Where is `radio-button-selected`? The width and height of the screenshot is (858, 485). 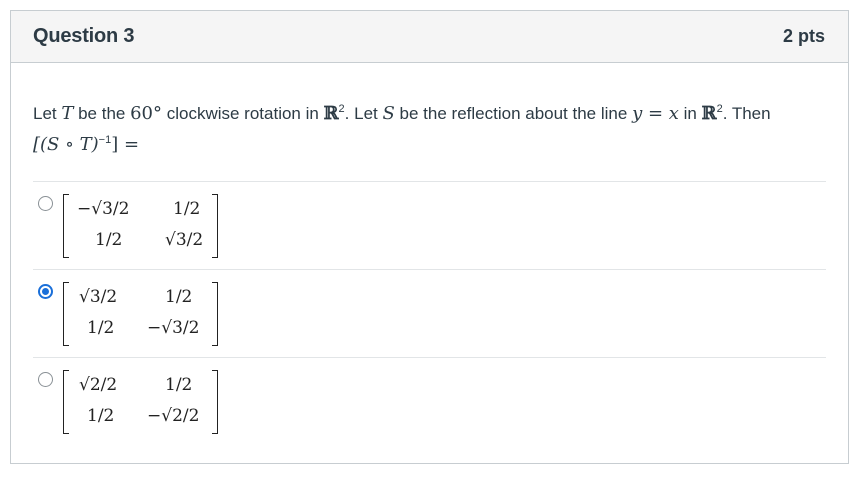
radio-button-selected is located at coordinates (45, 291).